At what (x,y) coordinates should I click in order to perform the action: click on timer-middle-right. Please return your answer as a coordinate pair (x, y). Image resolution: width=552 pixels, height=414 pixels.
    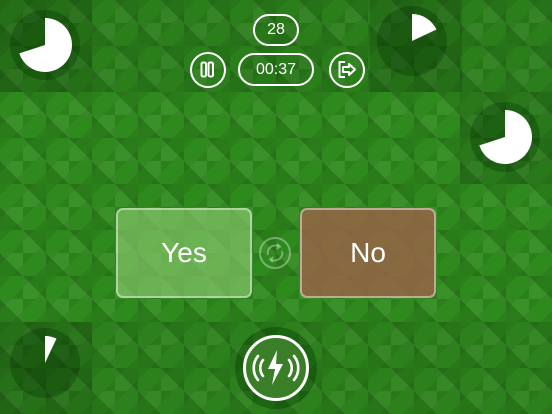
    Looking at the image, I should click on (505, 137).